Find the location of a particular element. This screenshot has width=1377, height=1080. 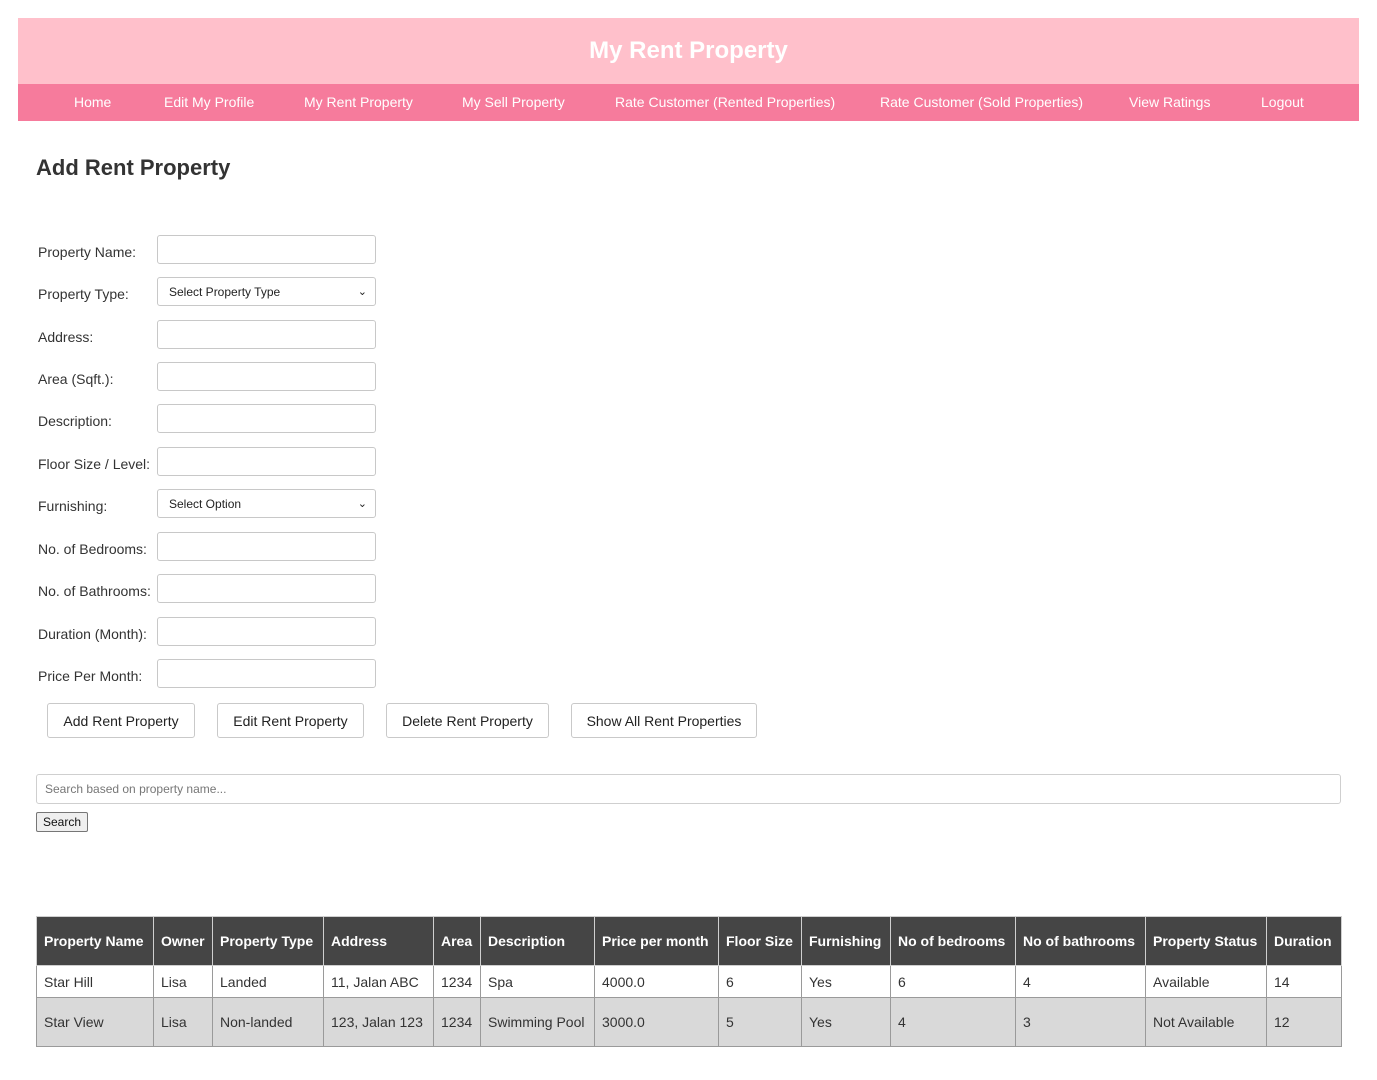

property-name-label: Property Name: is located at coordinates (87, 252).